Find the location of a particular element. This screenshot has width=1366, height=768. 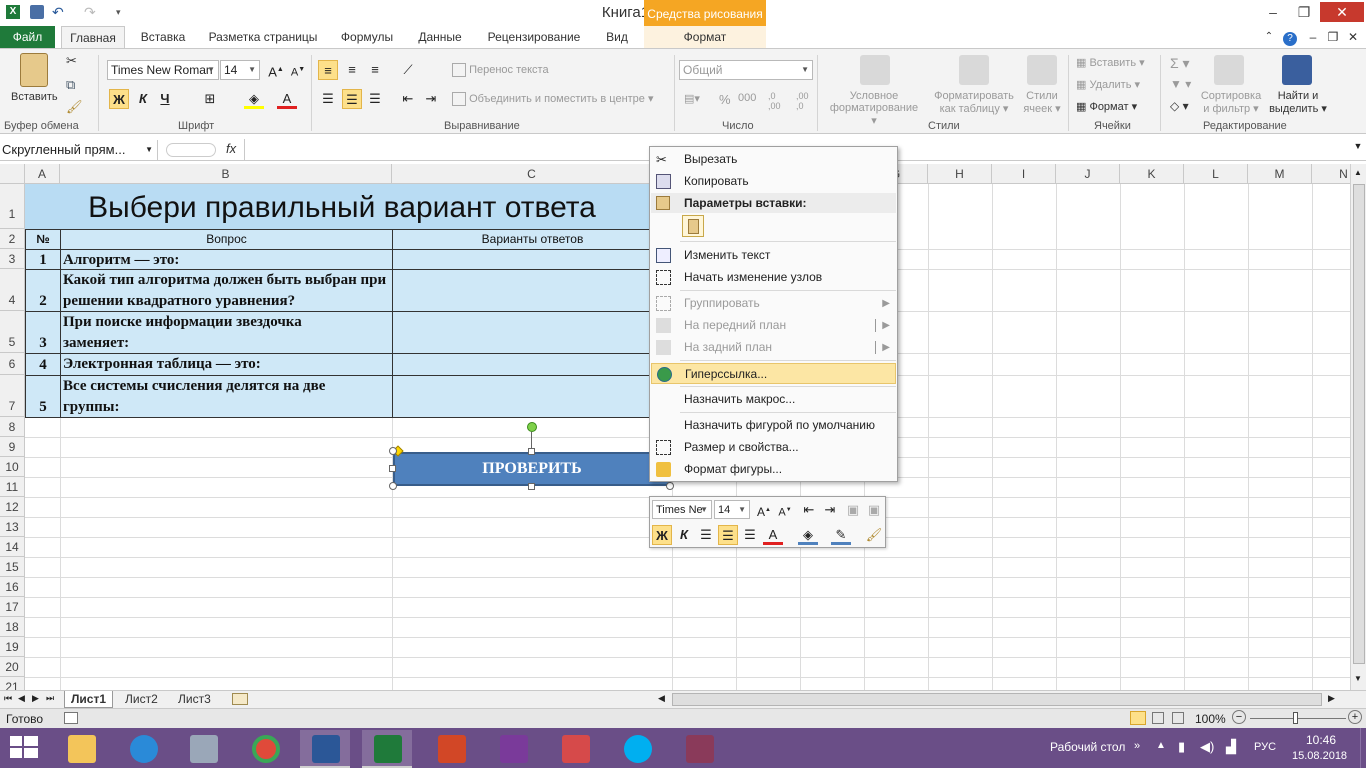

fx-button: fx is located at coordinates (231, 148).